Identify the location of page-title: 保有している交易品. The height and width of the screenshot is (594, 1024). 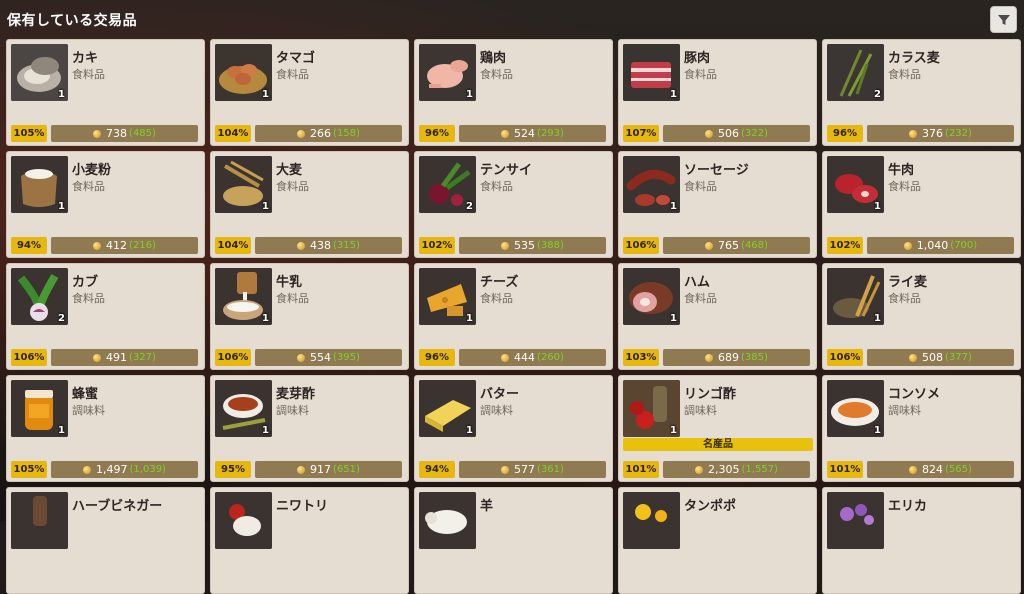
(72, 21).